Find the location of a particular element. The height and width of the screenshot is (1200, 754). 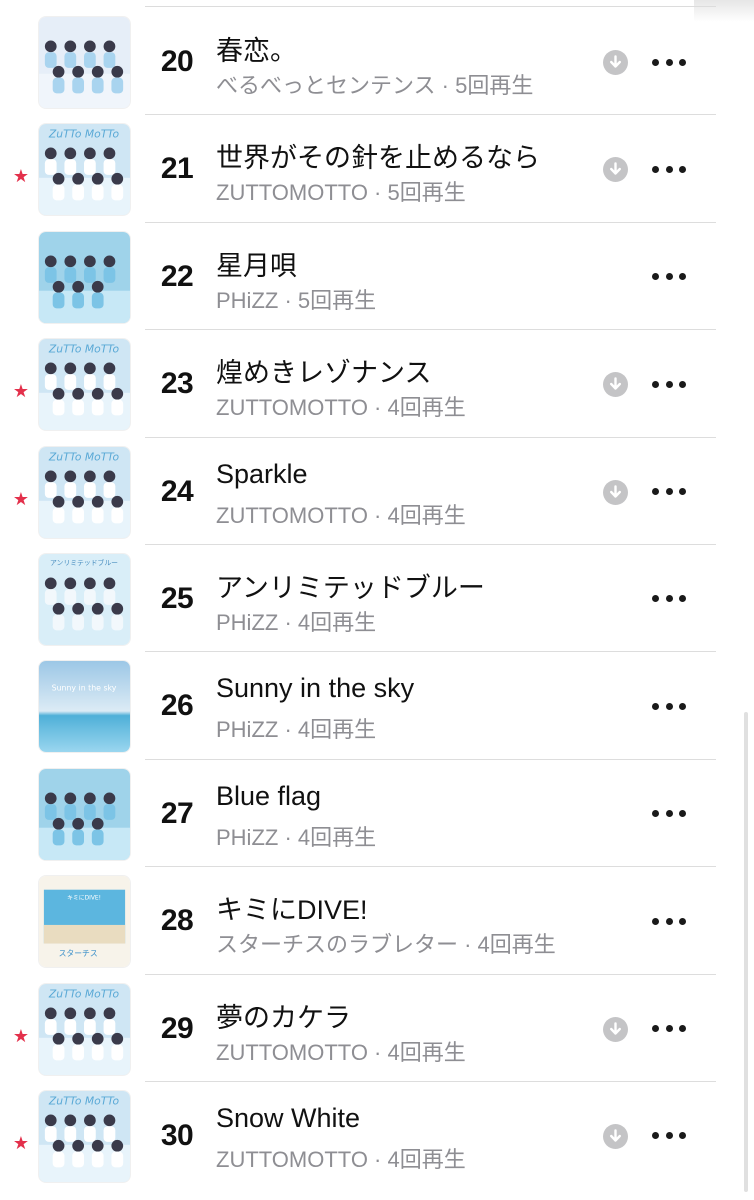

top-divider is located at coordinates (430, 6).